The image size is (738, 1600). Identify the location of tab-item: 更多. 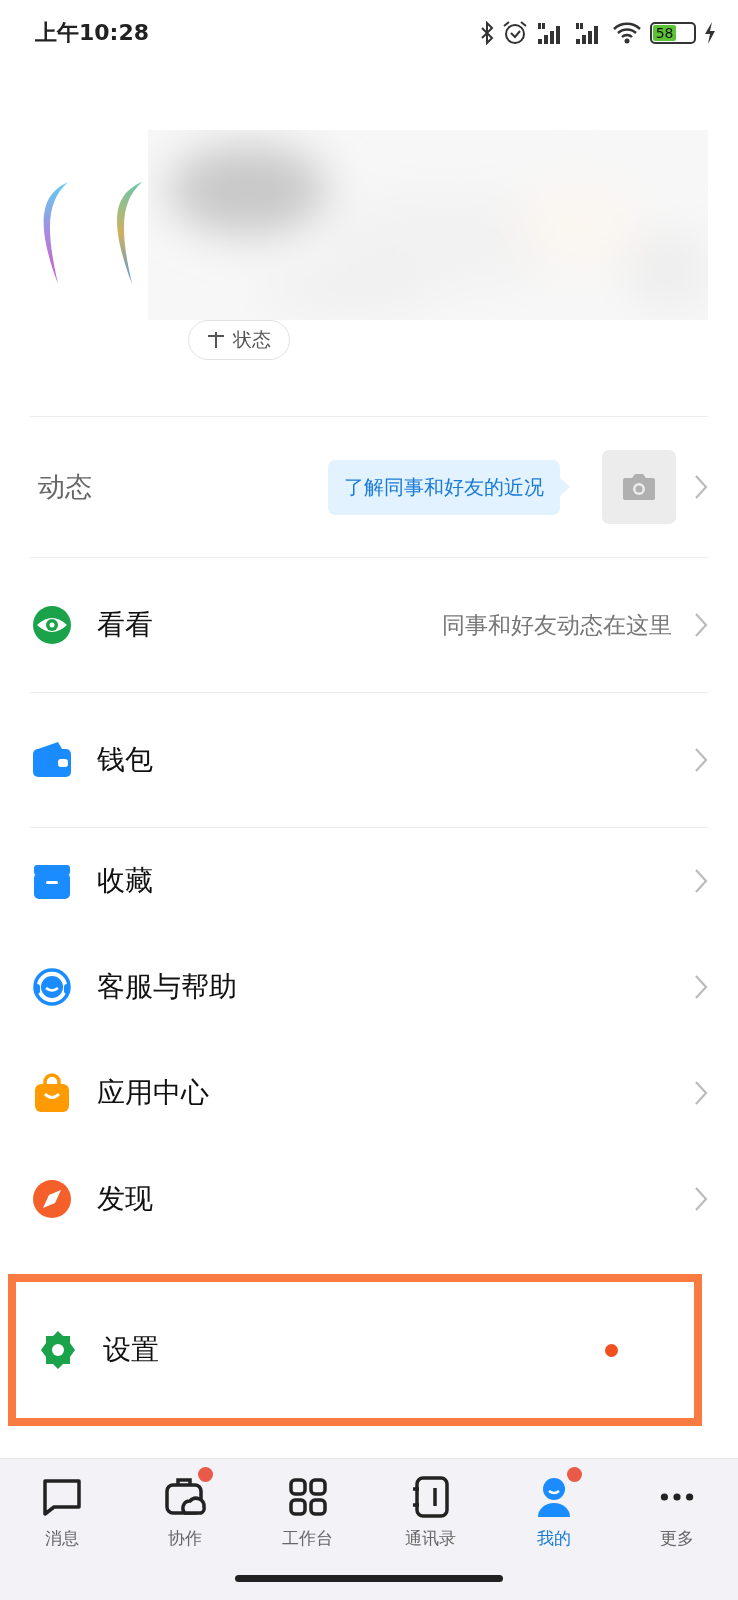
(676, 1507).